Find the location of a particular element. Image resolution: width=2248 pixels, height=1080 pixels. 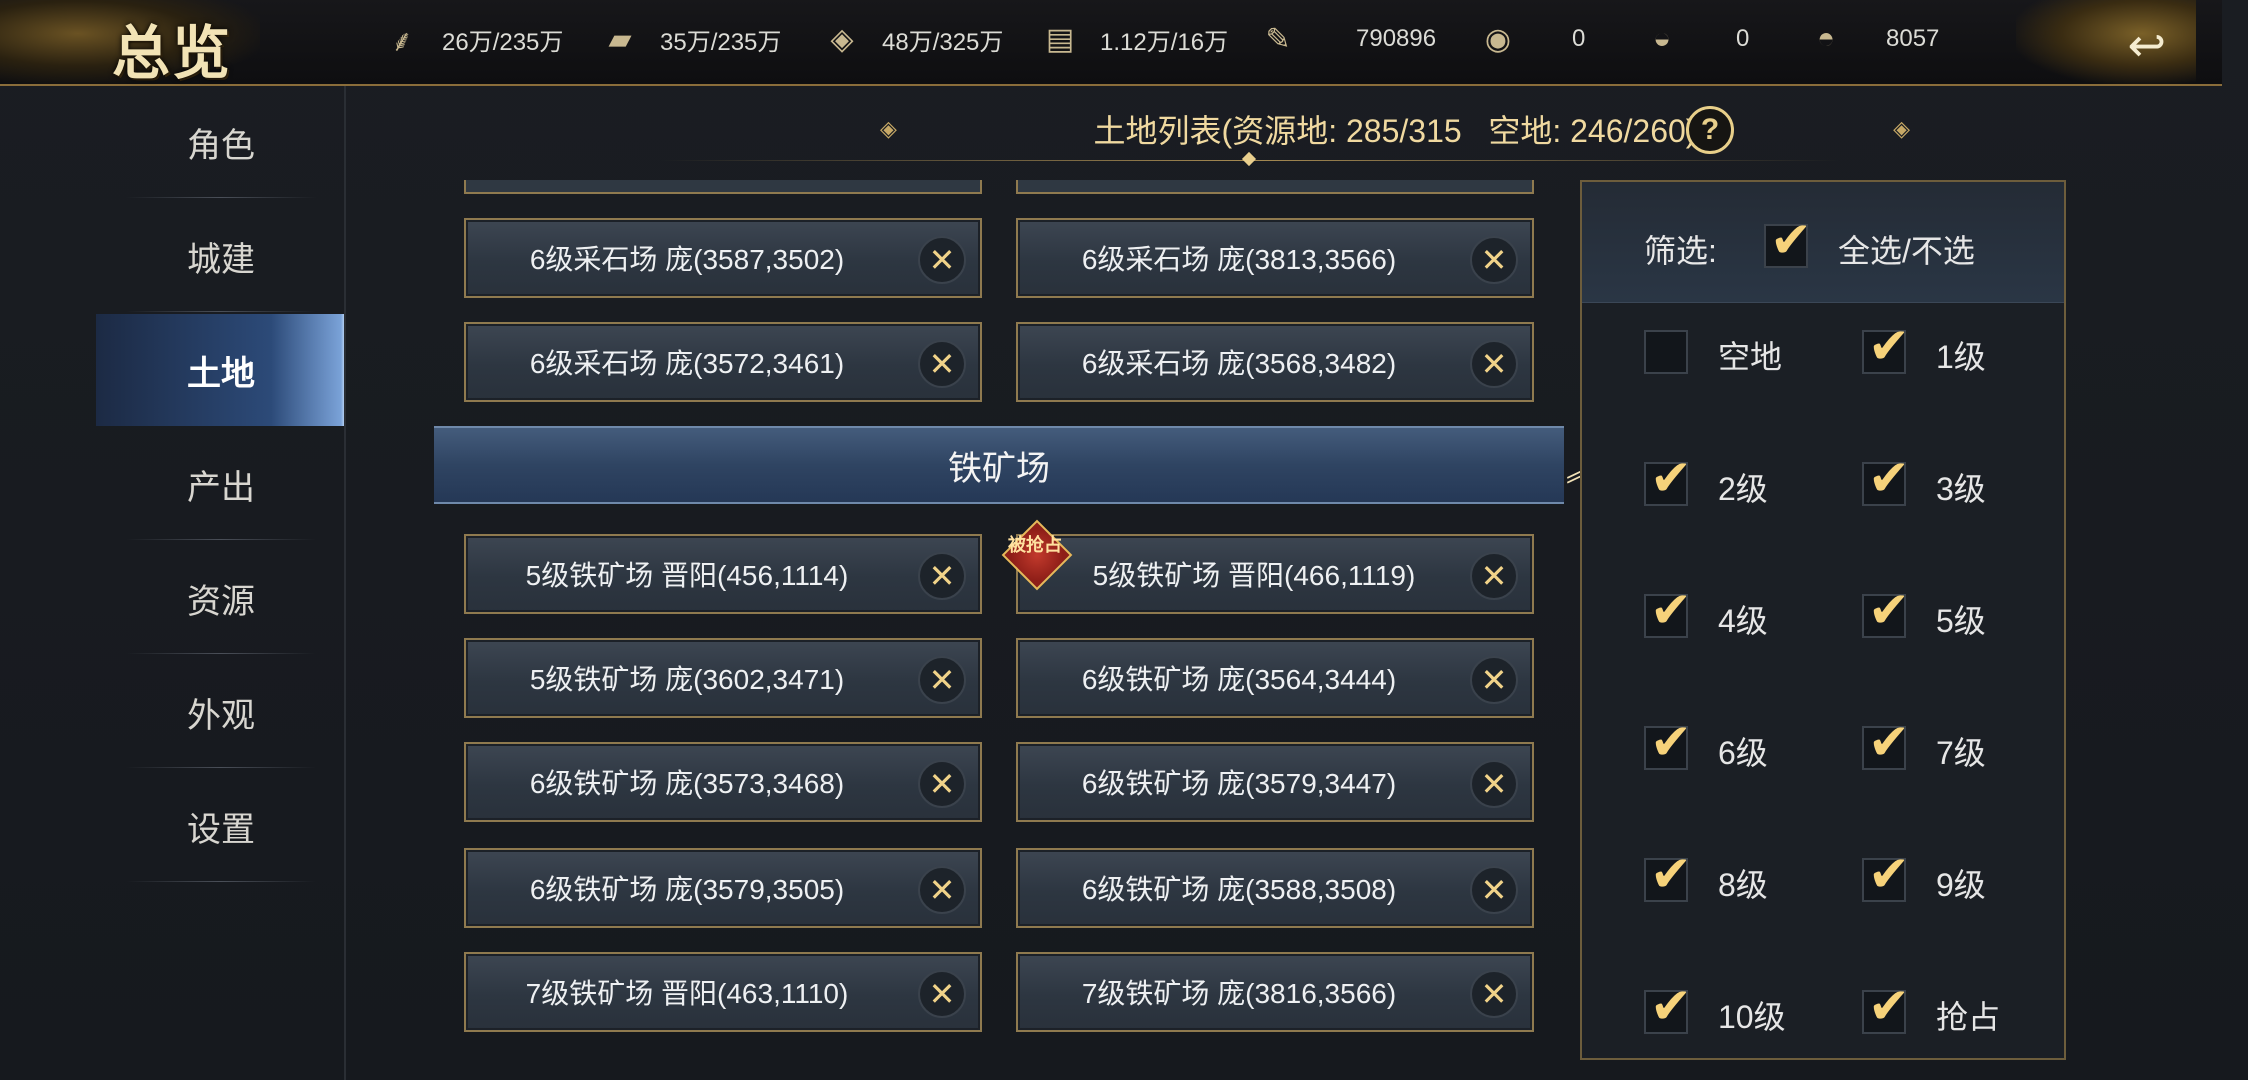

section-header-iron: 铁矿场 ︽ is located at coordinates (1015, 465).